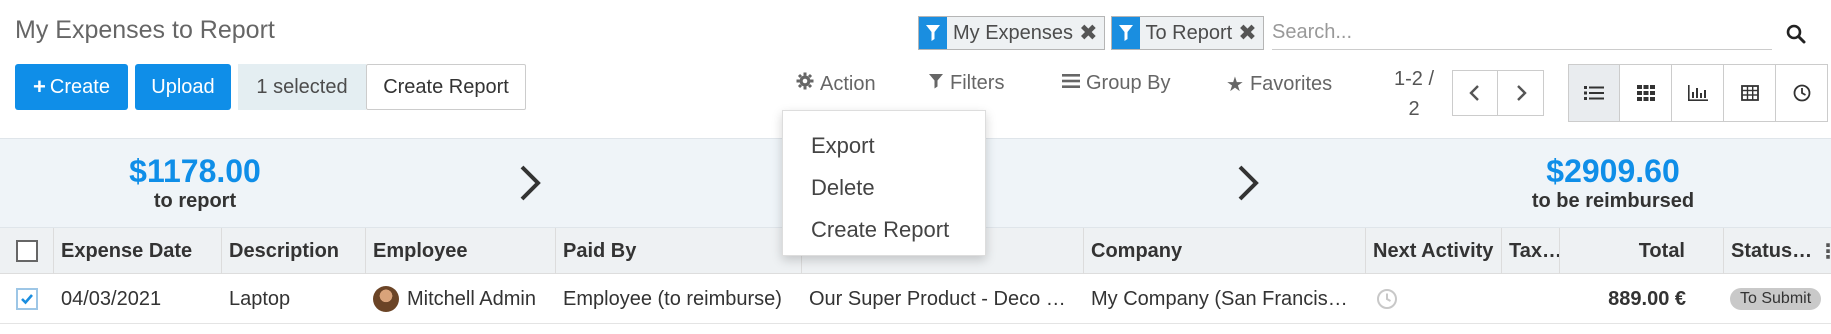 The height and width of the screenshot is (334, 1831). I want to click on group-by-menu-toggle: Group By, so click(1116, 83).